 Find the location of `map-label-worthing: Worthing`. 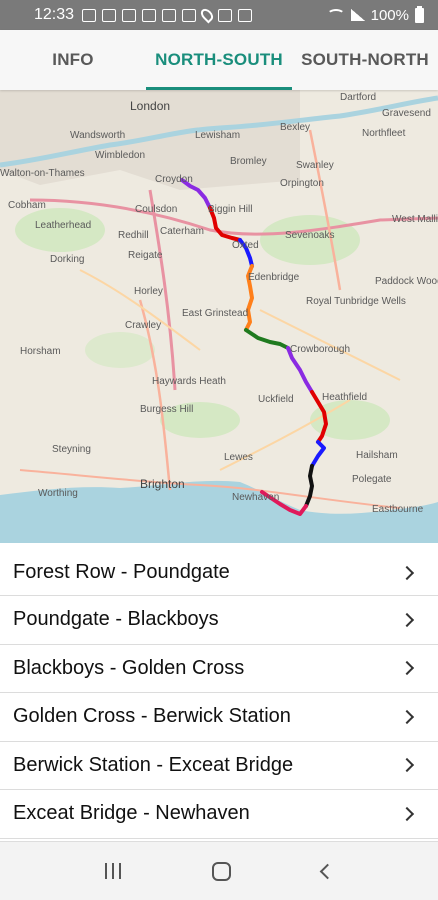

map-label-worthing: Worthing is located at coordinates (58, 493).